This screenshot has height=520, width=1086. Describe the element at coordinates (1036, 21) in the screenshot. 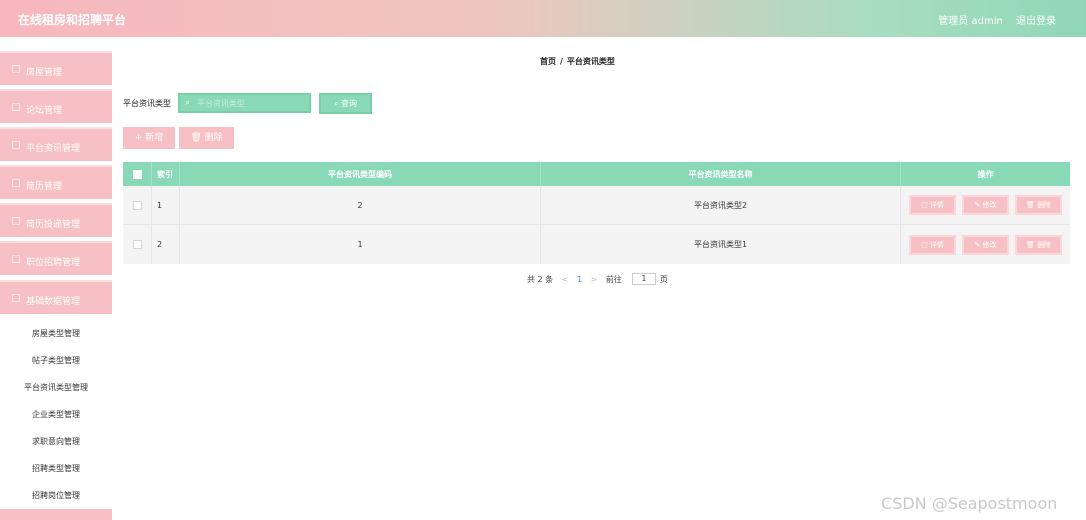

I see `logout-link: 退出登录` at that location.